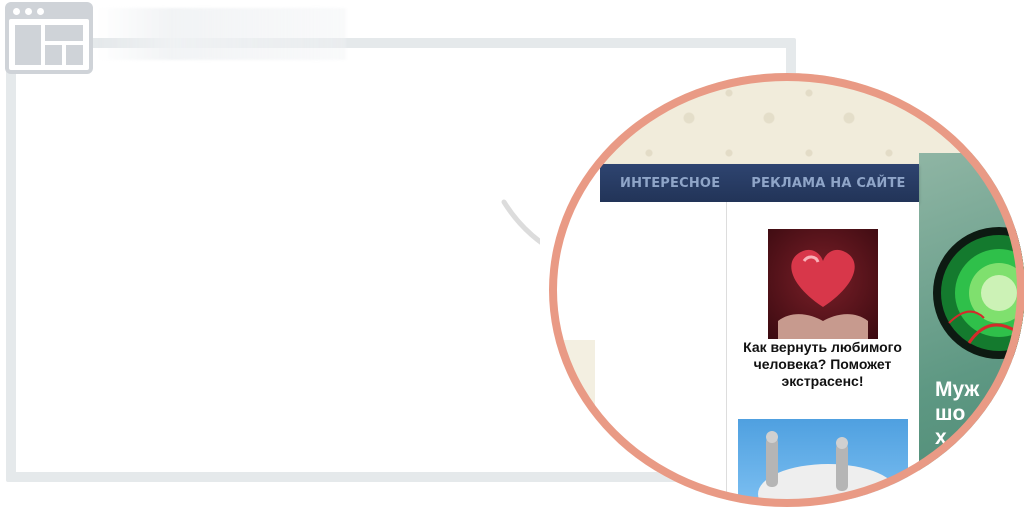 The image size is (1024, 511). I want to click on power-plug-image, so click(822, 459).